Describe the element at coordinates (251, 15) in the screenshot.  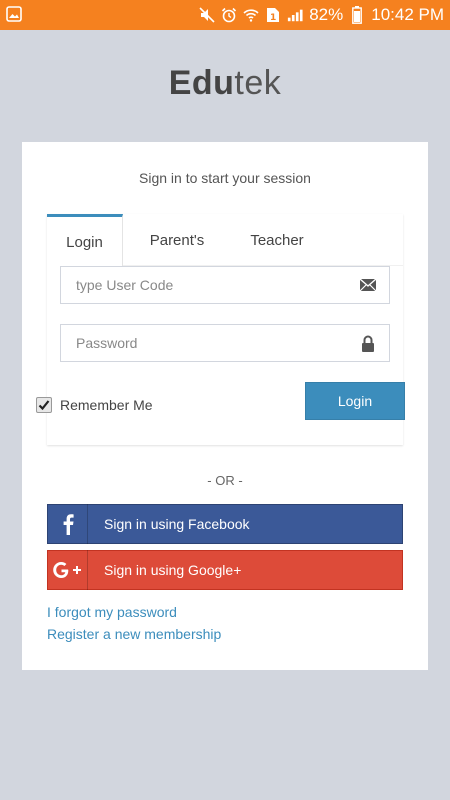
I see `wifi-icon` at that location.